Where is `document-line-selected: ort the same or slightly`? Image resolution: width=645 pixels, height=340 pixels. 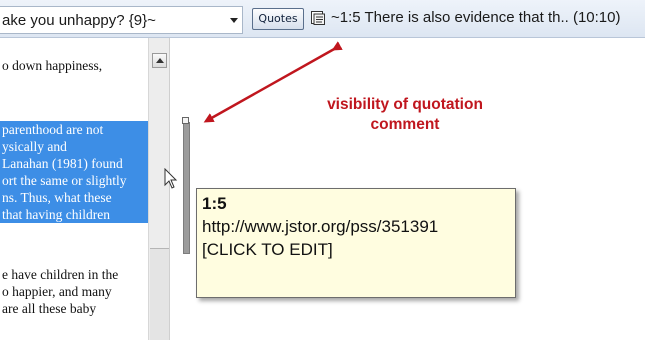
document-line-selected: ort the same or slightly is located at coordinates (74, 180).